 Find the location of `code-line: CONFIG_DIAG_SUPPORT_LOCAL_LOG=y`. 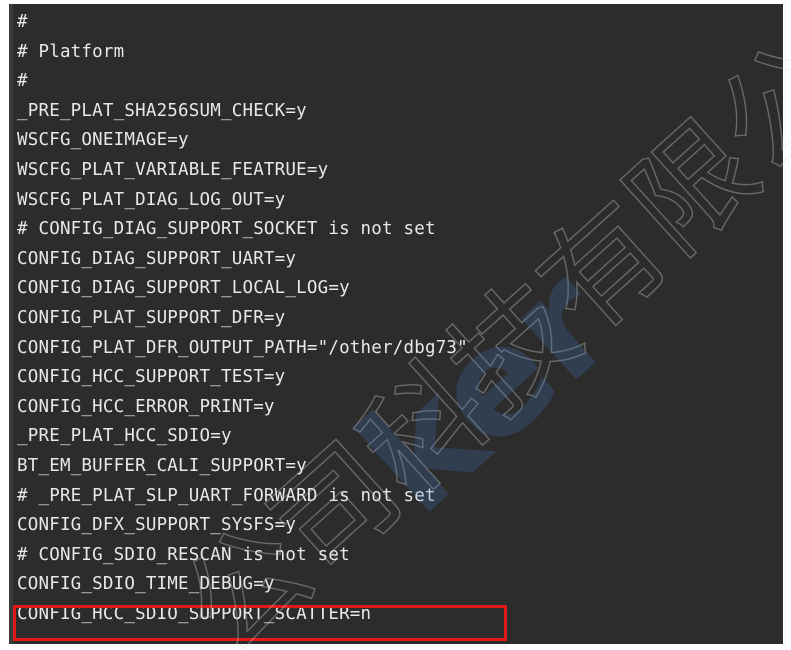

code-line: CONFIG_DIAG_SUPPORT_LOCAL_LOG=y is located at coordinates (183, 288).